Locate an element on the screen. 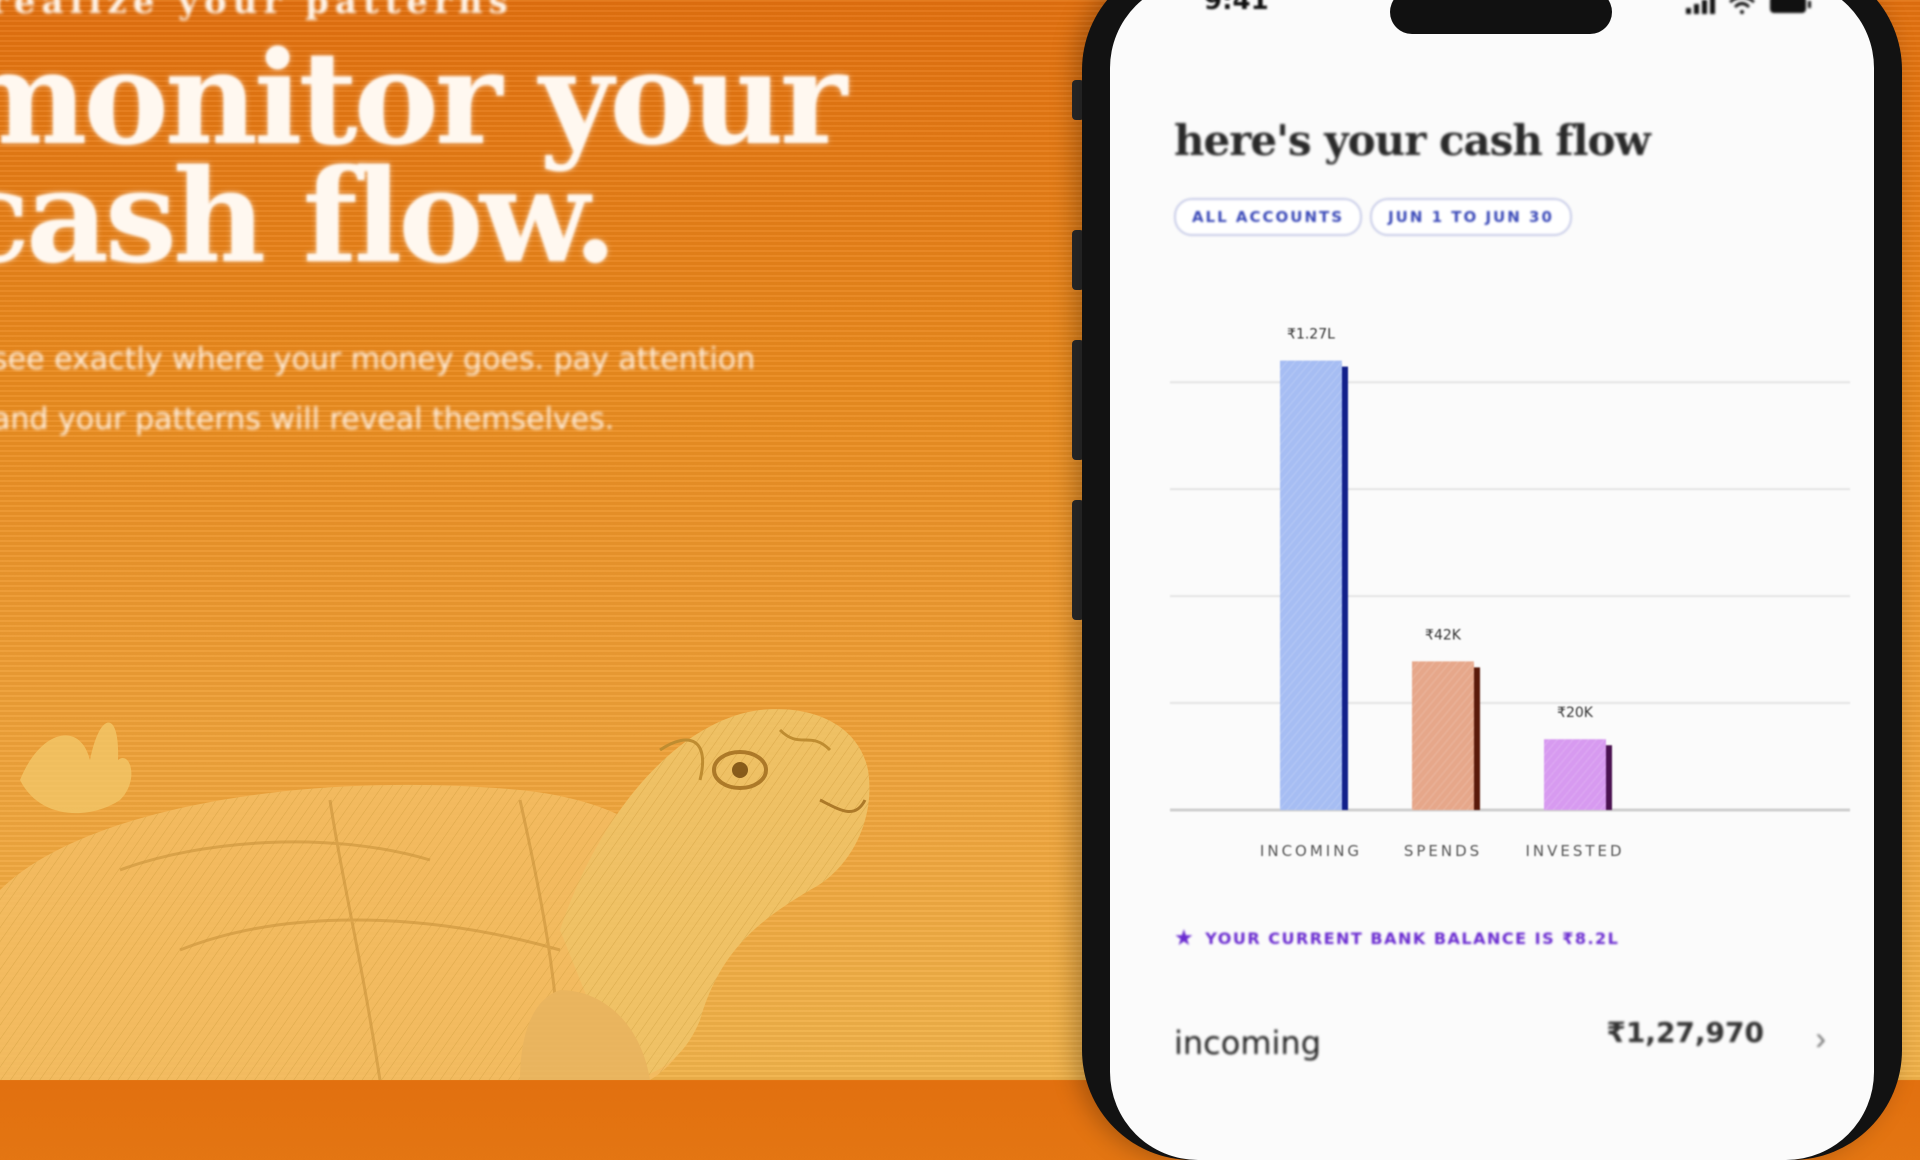 The width and height of the screenshot is (1920, 1160). battery-icon is located at coordinates (1790, 6).